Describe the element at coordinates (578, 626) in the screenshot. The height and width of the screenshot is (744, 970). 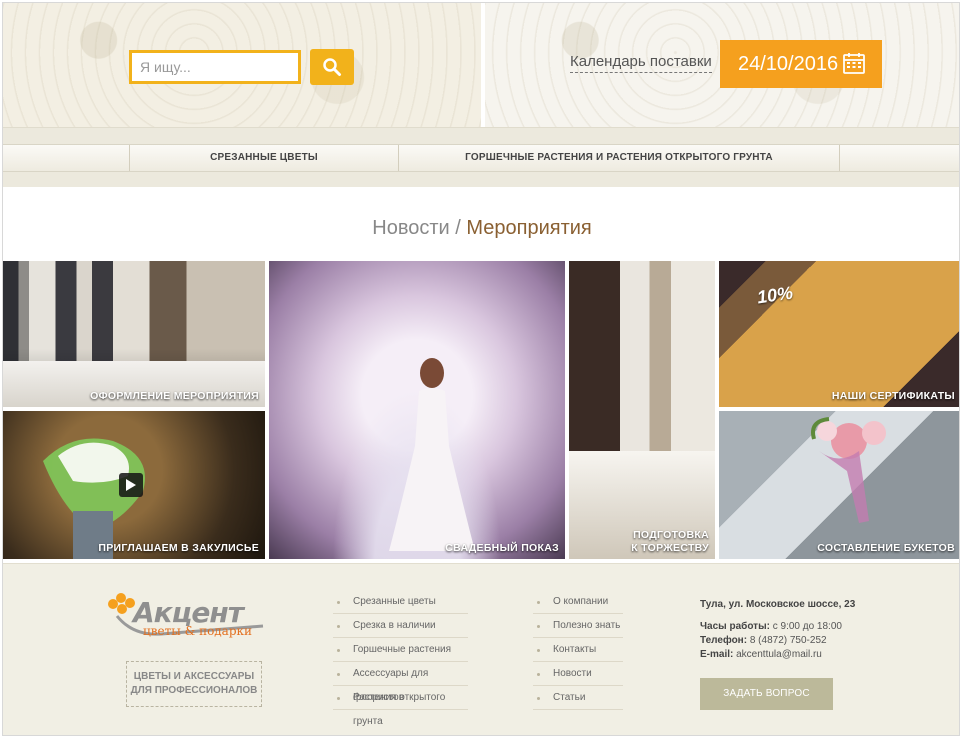
I see `footer-link-useful: Полезно знать` at that location.